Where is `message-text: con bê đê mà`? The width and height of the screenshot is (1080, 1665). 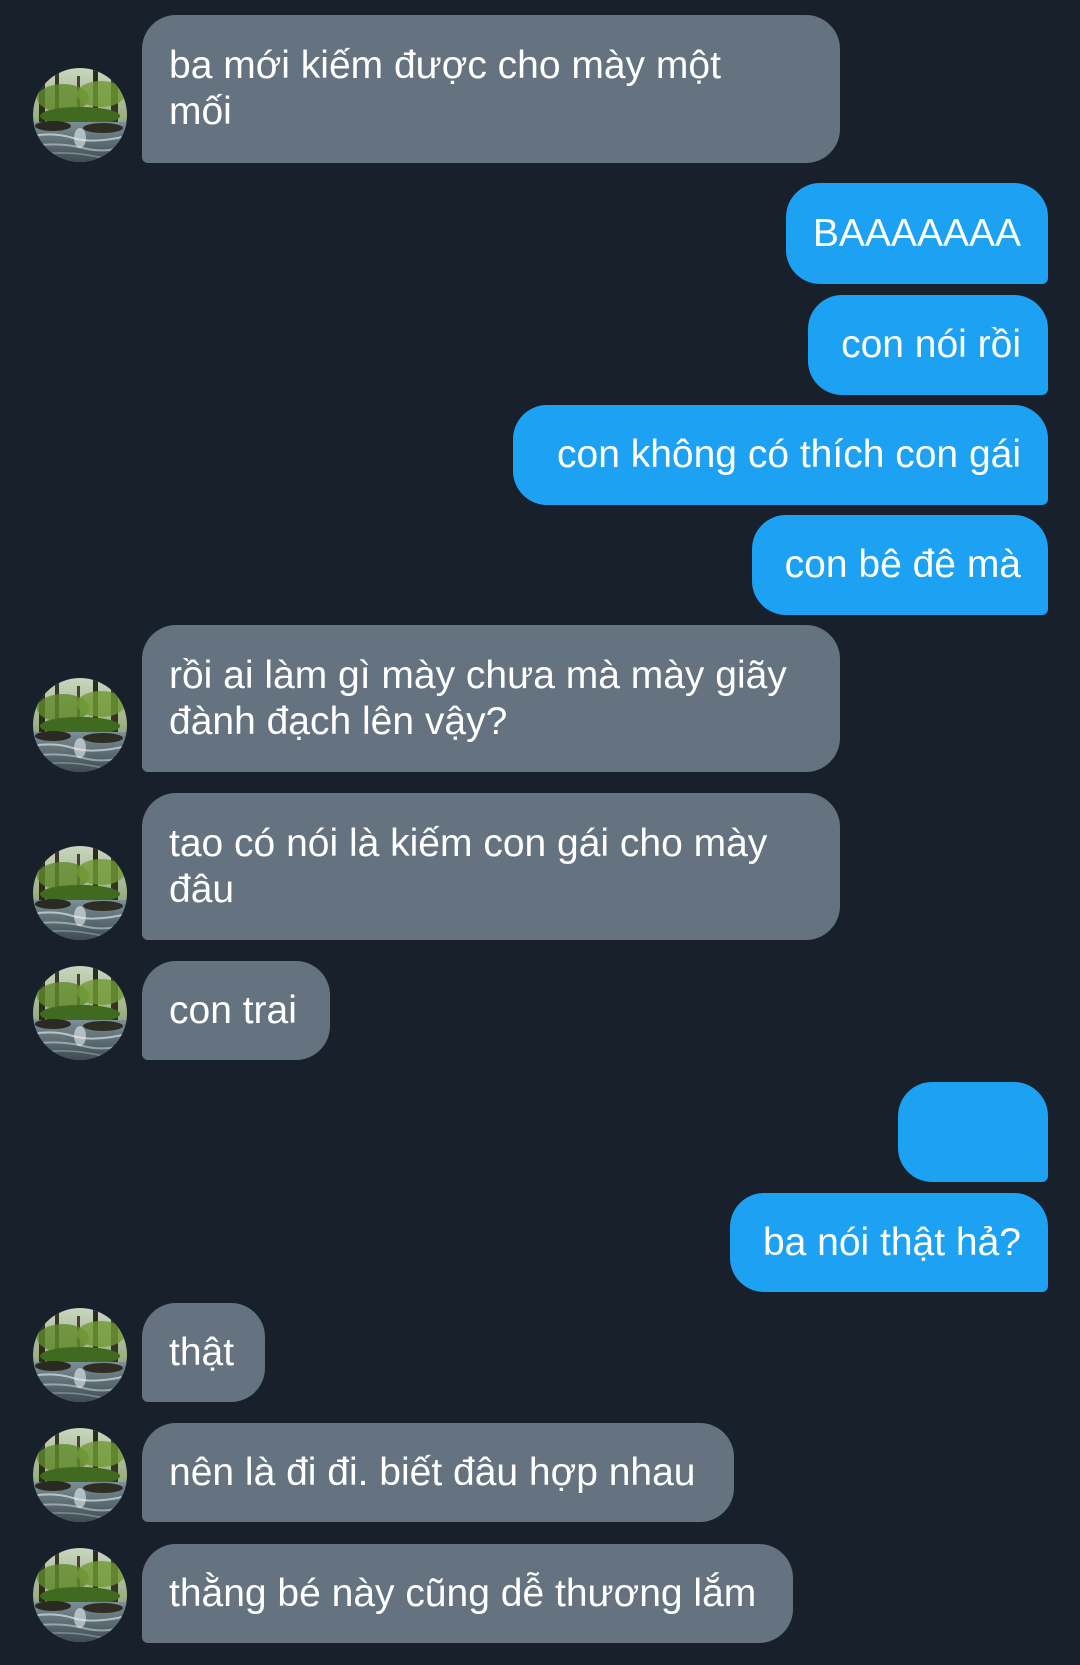
message-text: con bê đê mà is located at coordinates (902, 564).